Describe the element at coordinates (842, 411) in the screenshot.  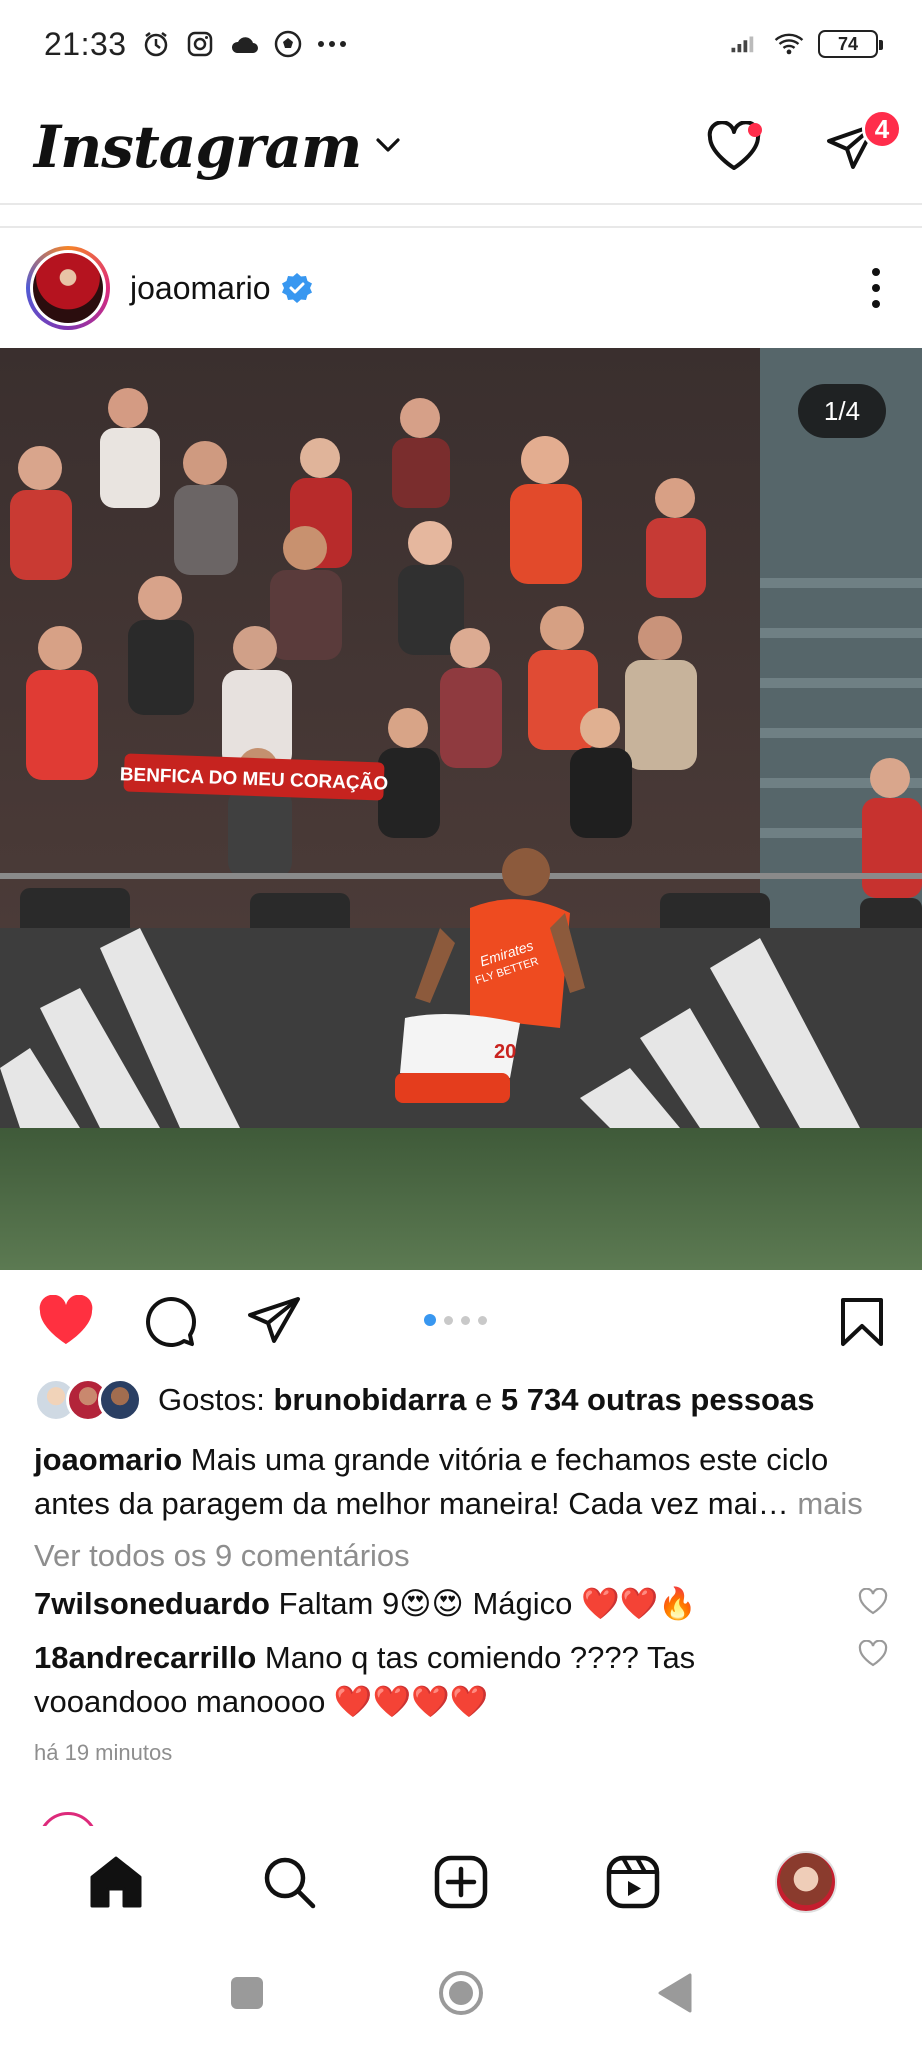
I see `carousel-page-counter: 1/4` at that location.